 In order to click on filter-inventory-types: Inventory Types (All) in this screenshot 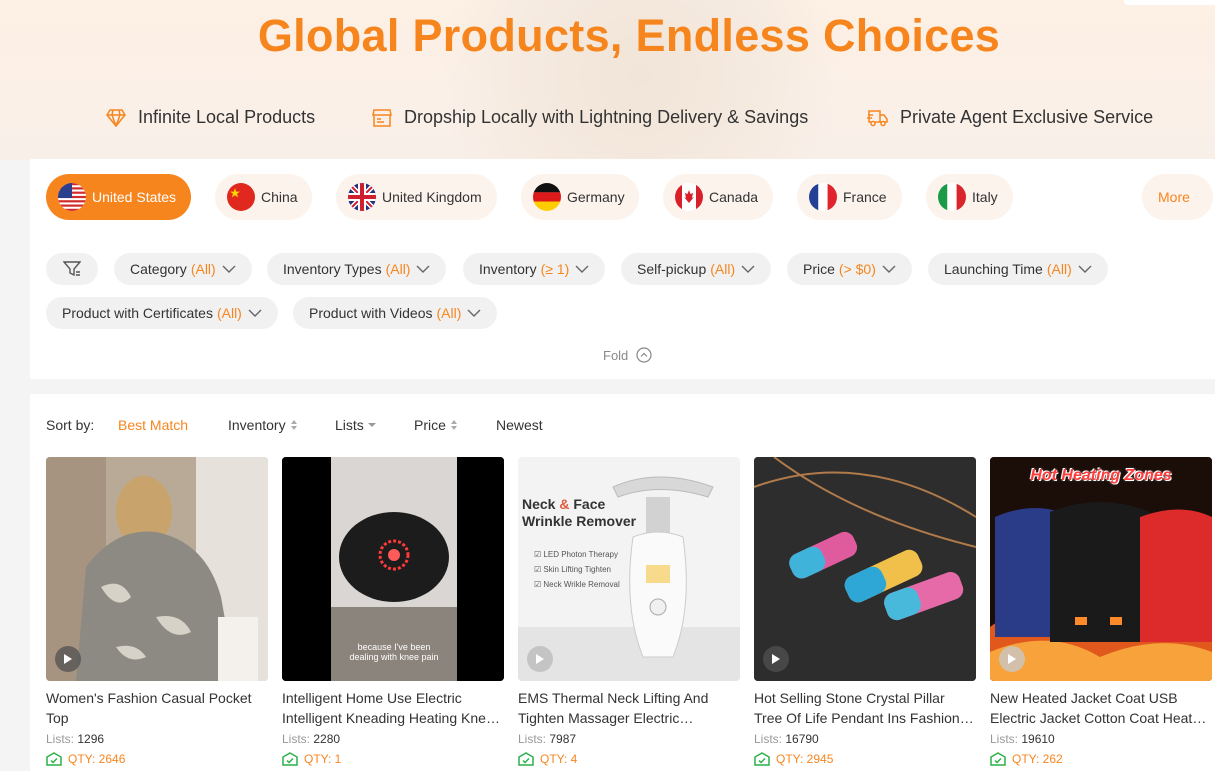, I will do `click(357, 269)`.